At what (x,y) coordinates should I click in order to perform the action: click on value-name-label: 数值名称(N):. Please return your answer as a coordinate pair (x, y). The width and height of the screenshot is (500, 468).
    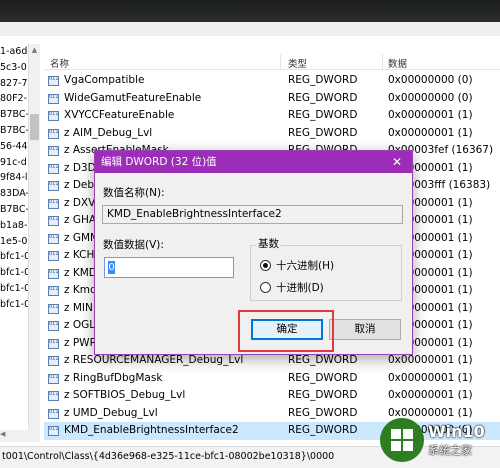
    Looking at the image, I should click on (134, 193).